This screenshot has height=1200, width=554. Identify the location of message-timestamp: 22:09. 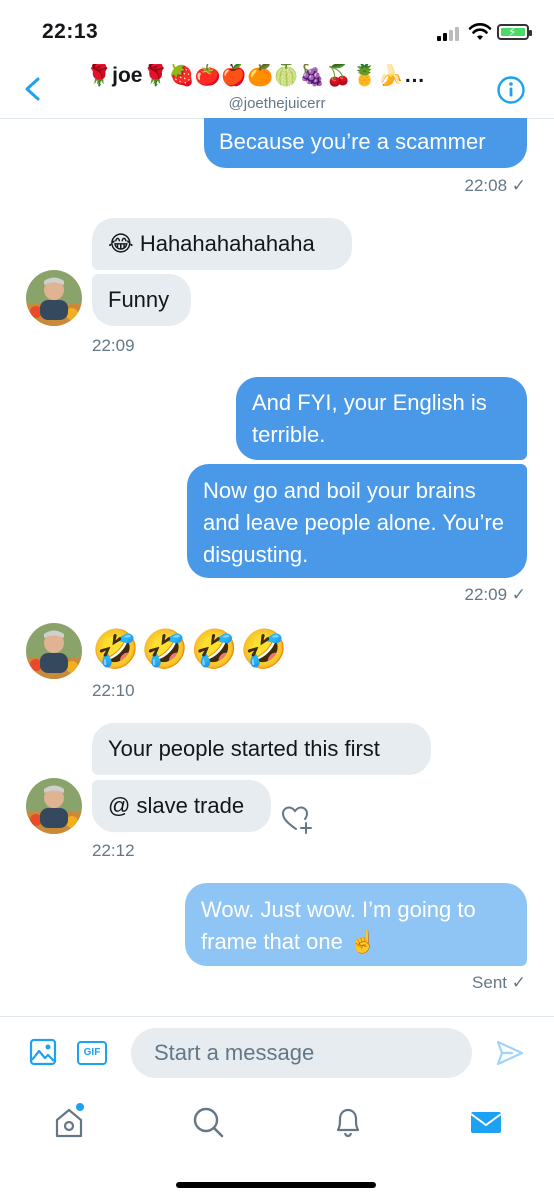
(113, 345).